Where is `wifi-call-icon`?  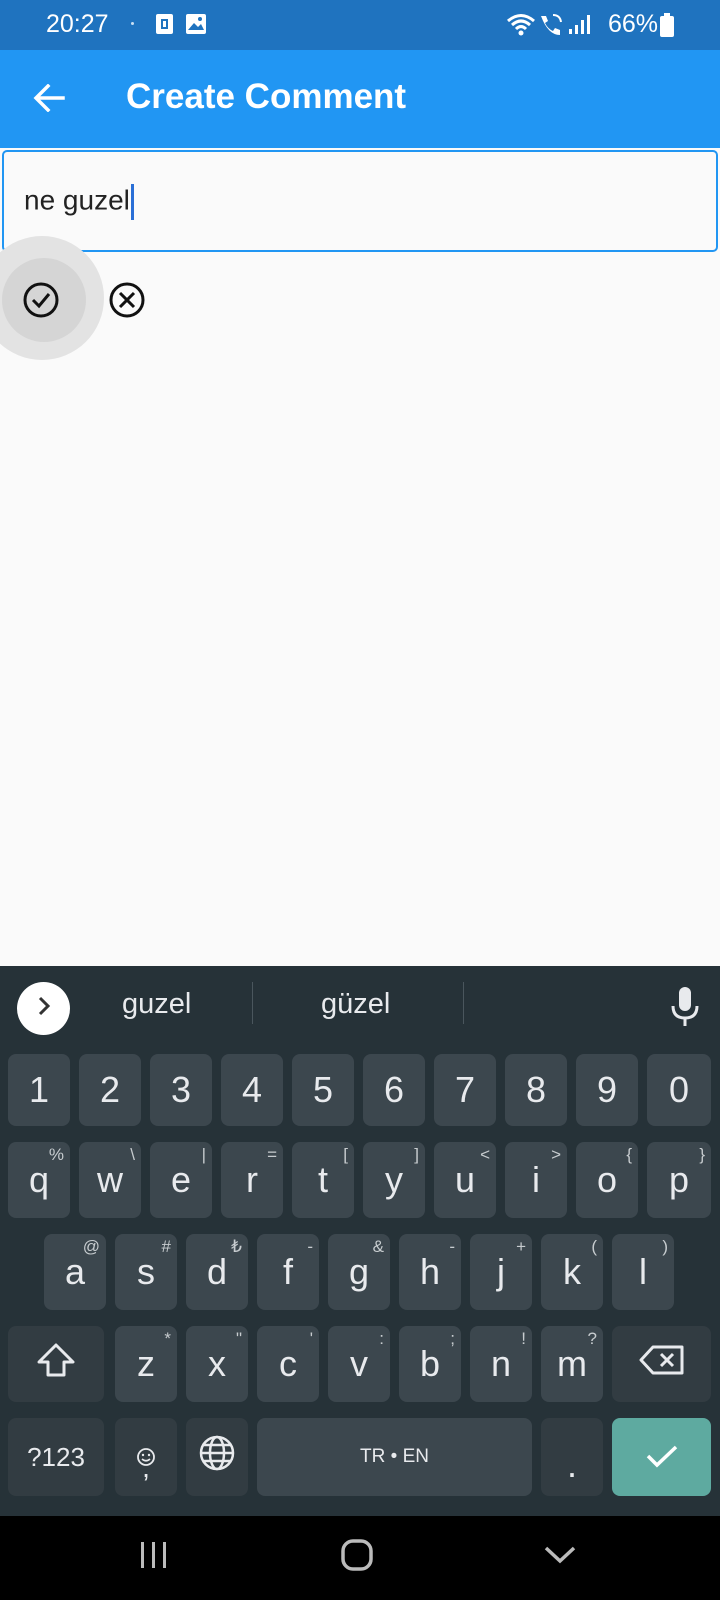
wifi-call-icon is located at coordinates (551, 27).